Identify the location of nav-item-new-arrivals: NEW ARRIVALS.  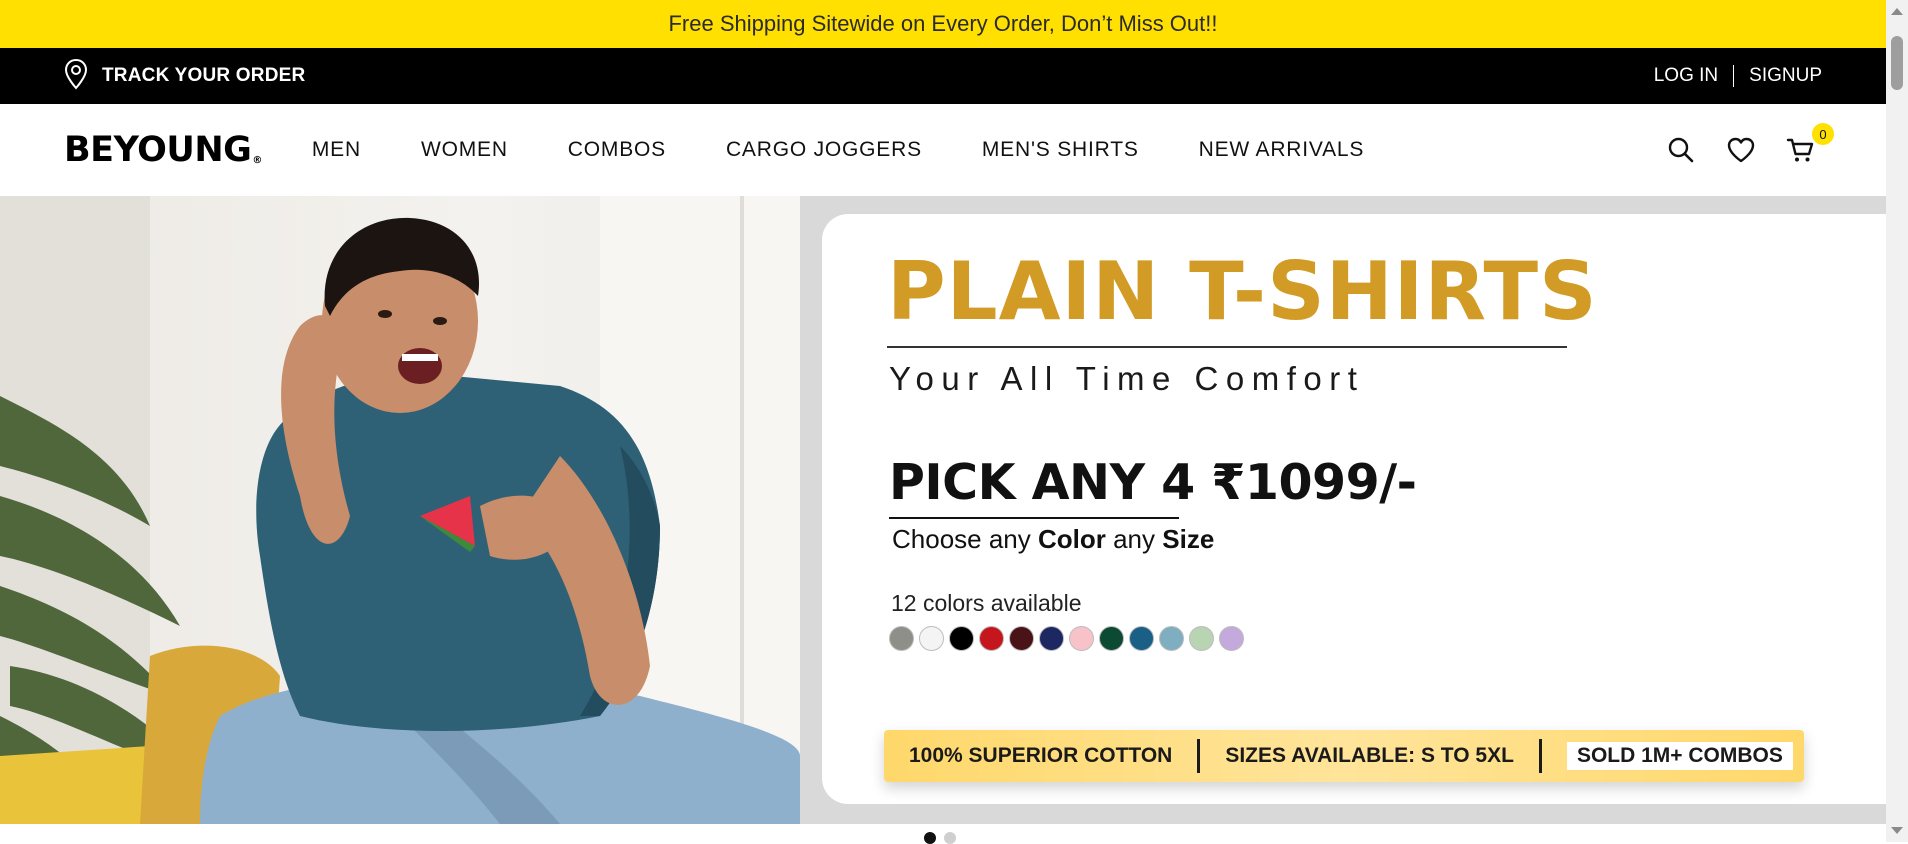
(1282, 150).